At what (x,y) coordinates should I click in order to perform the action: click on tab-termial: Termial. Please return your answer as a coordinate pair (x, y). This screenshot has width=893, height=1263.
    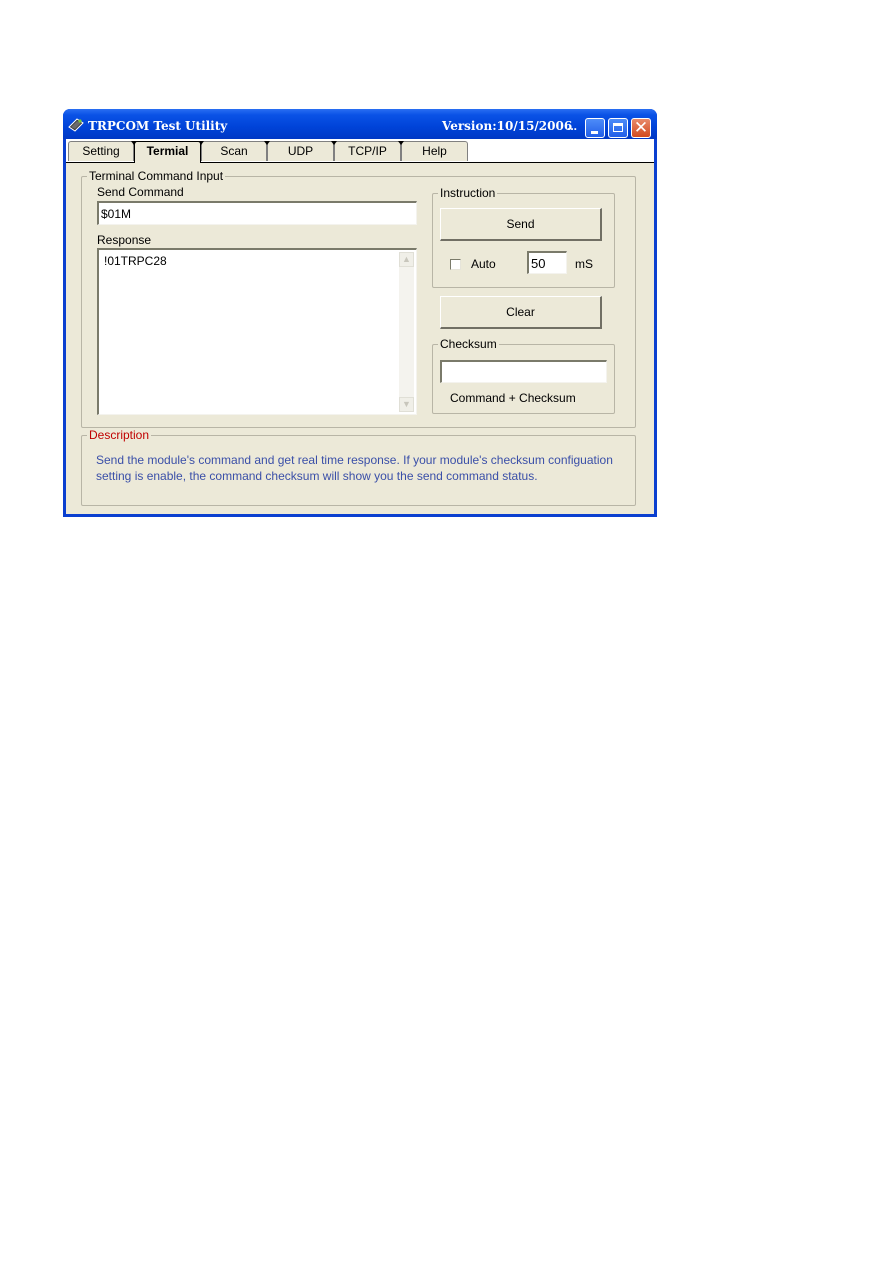
    Looking at the image, I should click on (166, 152).